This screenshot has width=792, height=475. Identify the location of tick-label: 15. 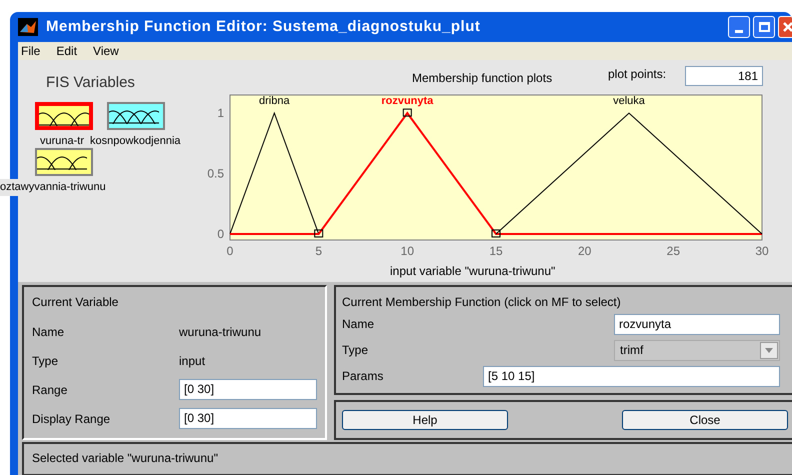
(496, 251).